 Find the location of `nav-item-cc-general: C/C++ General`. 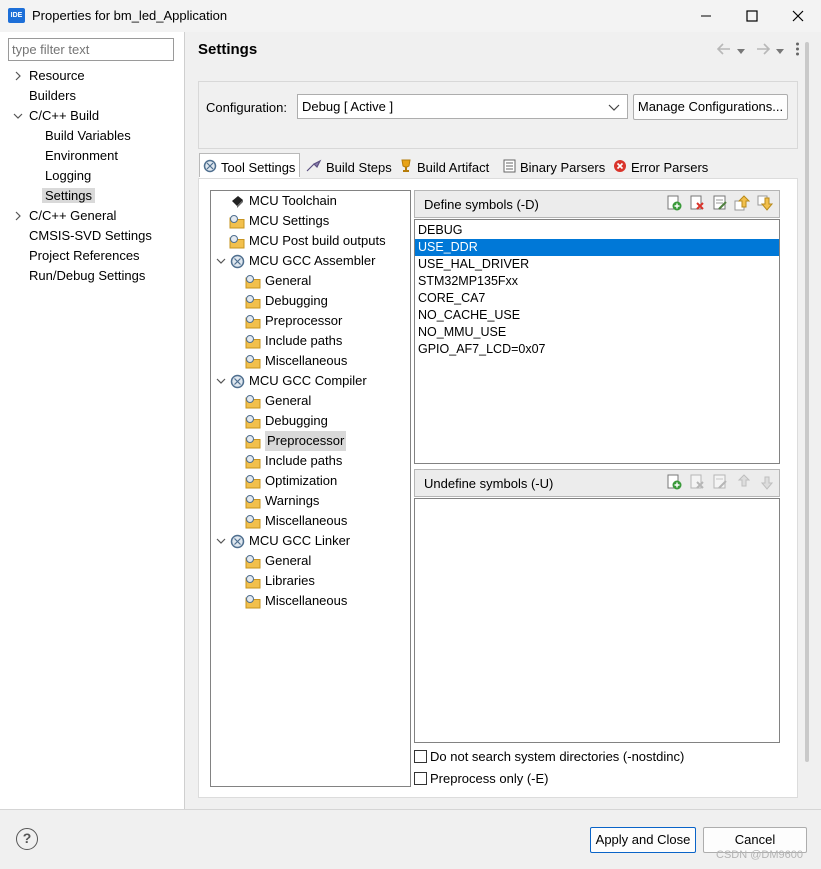

nav-item-cc-general: C/C++ General is located at coordinates (64, 216).